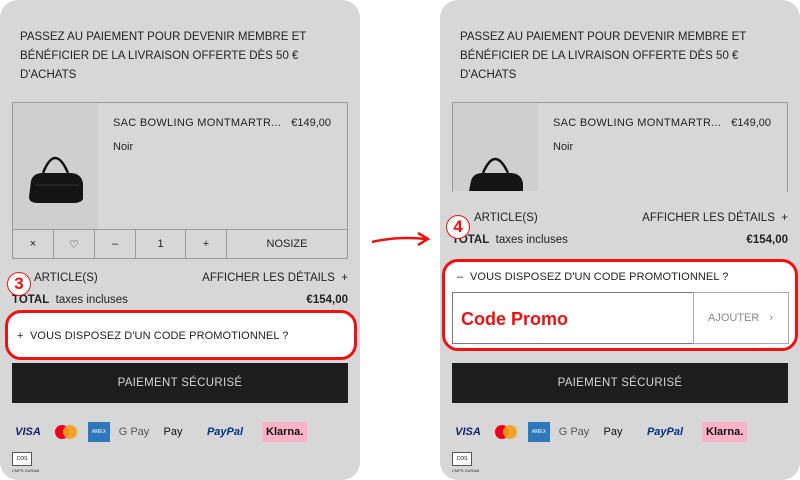 The width and height of the screenshot is (800, 480). Describe the element at coordinates (458, 227) in the screenshot. I see `step-4-marker: 4` at that location.